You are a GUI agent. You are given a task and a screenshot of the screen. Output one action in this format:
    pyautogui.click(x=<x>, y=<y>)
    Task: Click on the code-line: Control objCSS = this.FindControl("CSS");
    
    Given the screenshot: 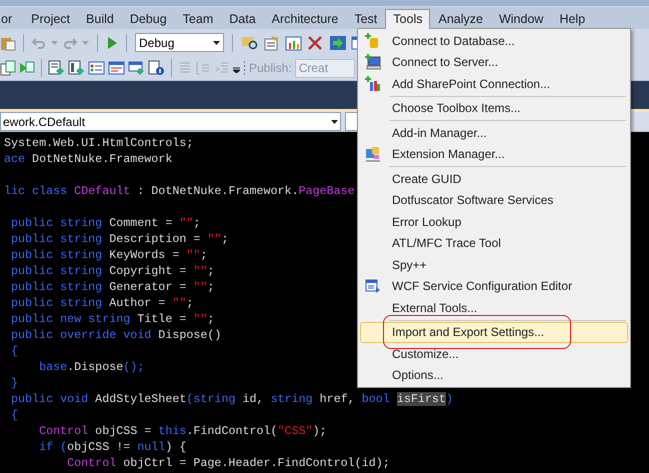 What is the action you would take?
    pyautogui.click(x=182, y=431)
    